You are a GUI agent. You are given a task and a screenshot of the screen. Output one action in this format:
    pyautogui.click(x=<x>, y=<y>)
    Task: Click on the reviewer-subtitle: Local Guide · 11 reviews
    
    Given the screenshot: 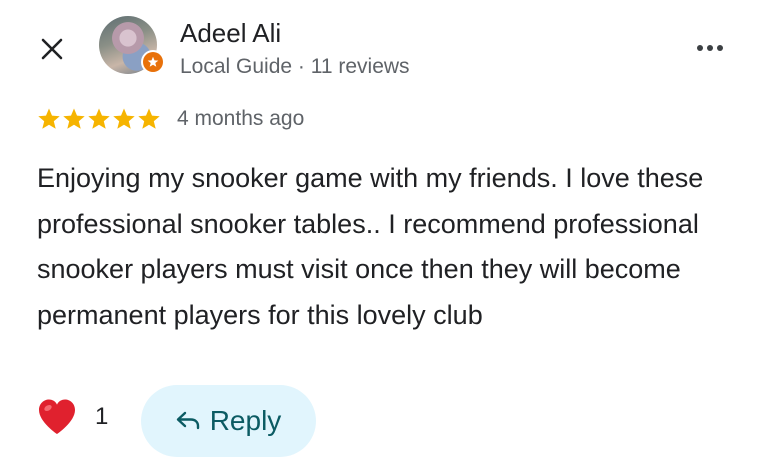 What is the action you would take?
    pyautogui.click(x=295, y=66)
    